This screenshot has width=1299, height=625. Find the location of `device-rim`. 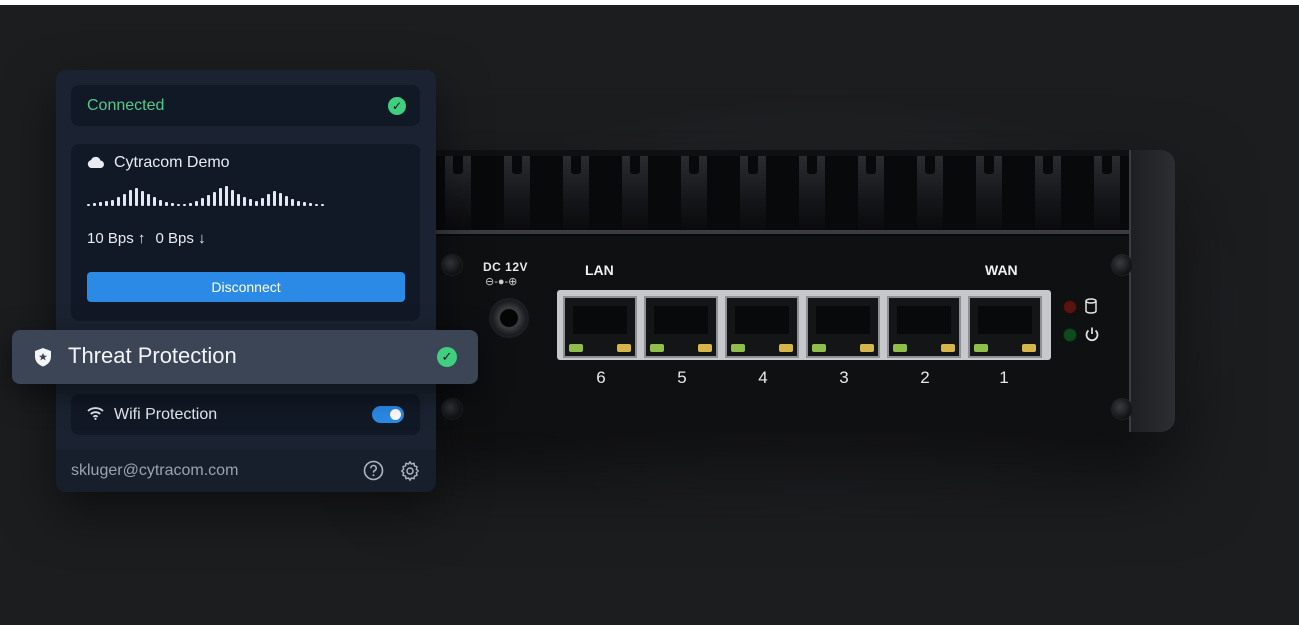

device-rim is located at coordinates (795, 232).